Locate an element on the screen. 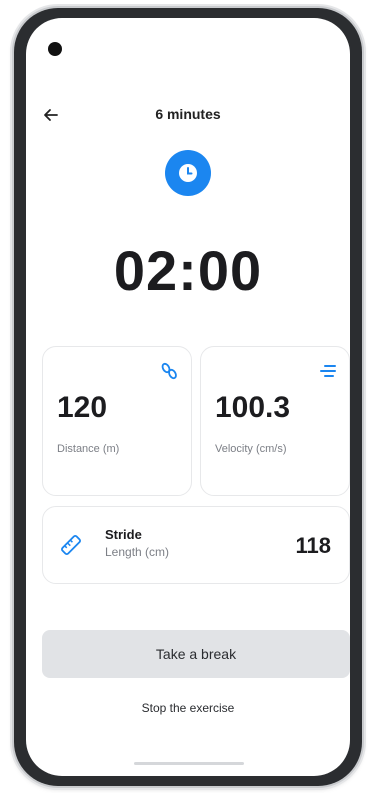  top-bar: 6 minutes is located at coordinates (188, 115).